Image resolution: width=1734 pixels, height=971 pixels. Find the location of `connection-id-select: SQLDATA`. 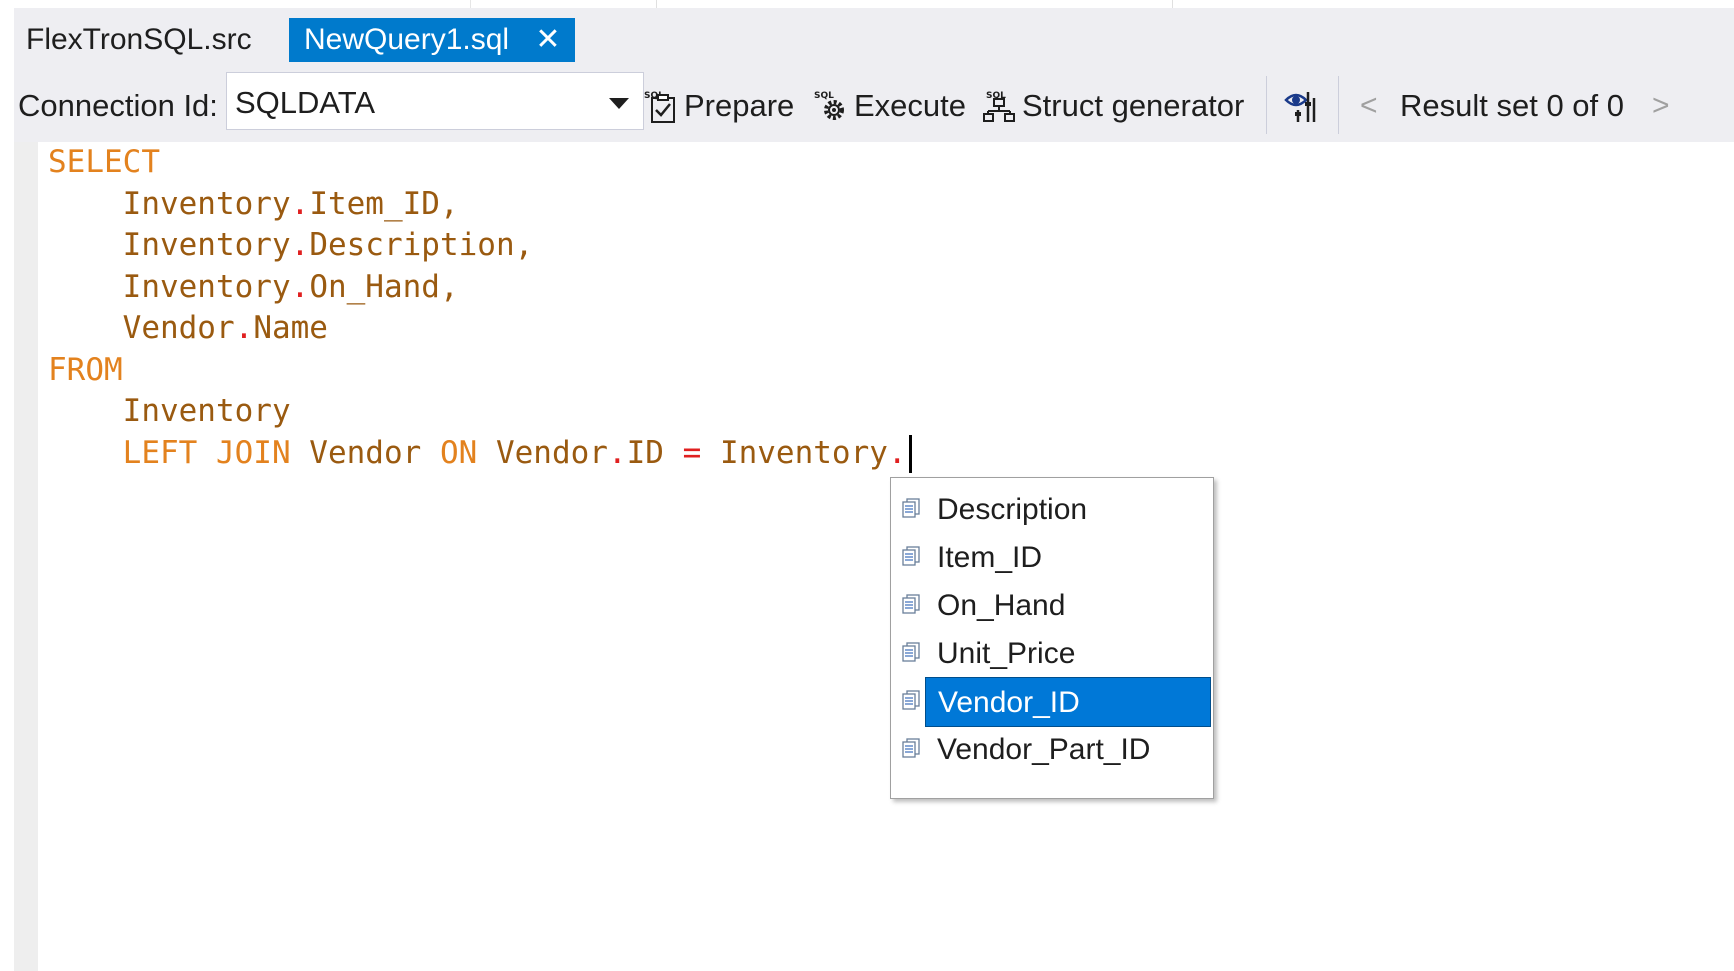

connection-id-select: SQLDATA is located at coordinates (435, 101).